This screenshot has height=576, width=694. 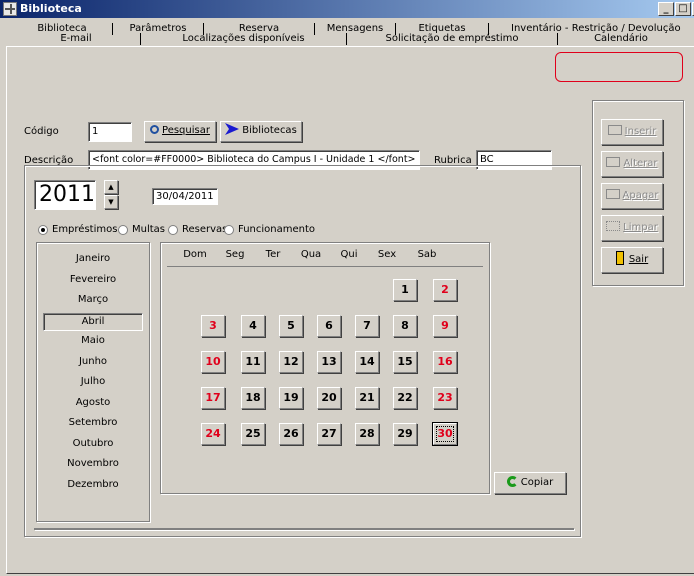 I want to click on delete-icon, so click(x=612, y=194).